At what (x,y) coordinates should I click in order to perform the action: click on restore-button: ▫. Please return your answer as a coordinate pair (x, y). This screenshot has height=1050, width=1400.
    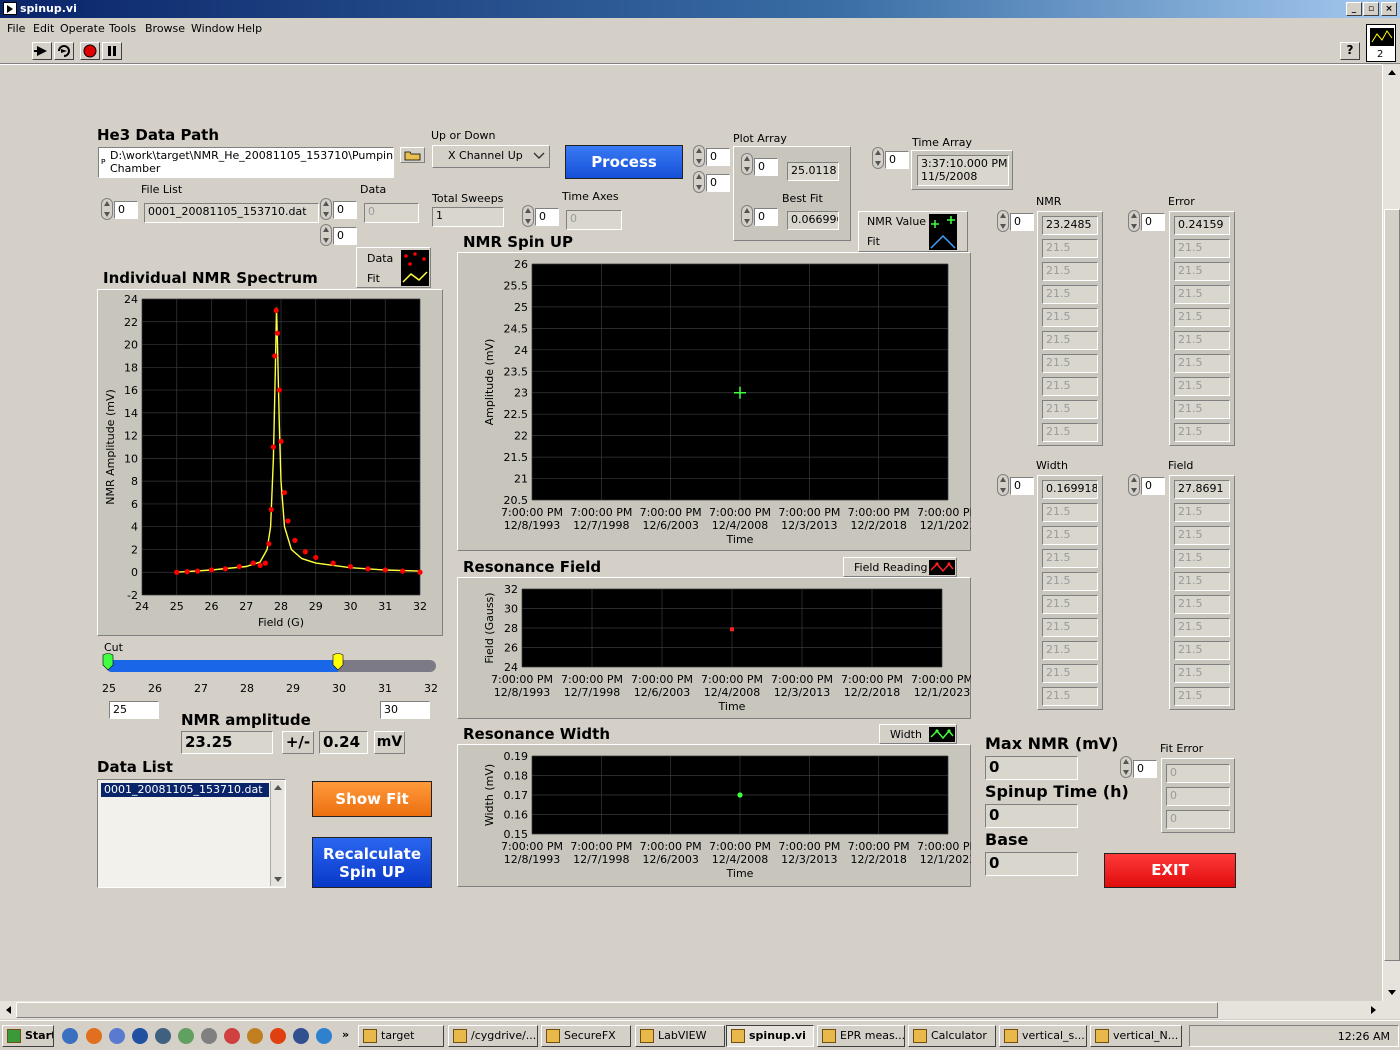
    Looking at the image, I should click on (1371, 9).